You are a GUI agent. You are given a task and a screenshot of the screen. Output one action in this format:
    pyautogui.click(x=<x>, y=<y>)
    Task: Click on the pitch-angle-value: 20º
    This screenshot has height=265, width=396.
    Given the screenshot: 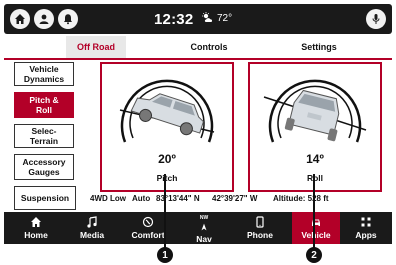 What is the action you would take?
    pyautogui.click(x=167, y=159)
    